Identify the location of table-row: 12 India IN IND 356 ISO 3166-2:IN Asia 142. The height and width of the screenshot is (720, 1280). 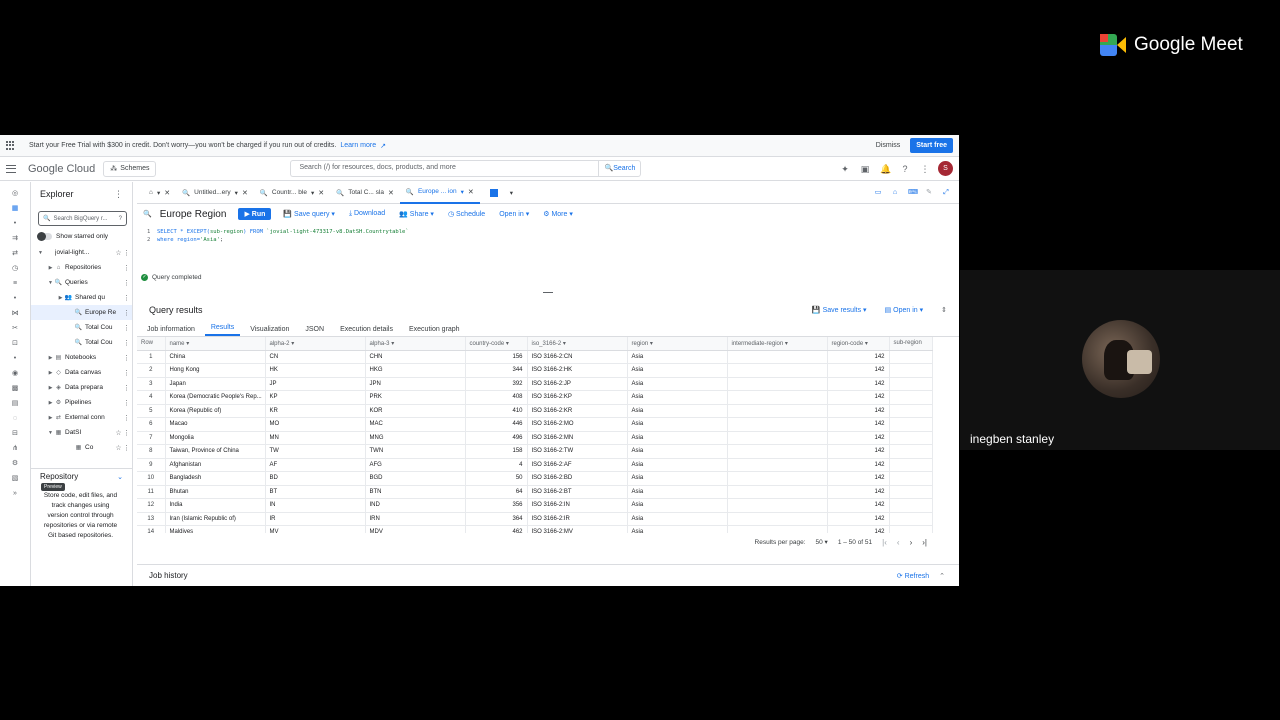
(535, 505).